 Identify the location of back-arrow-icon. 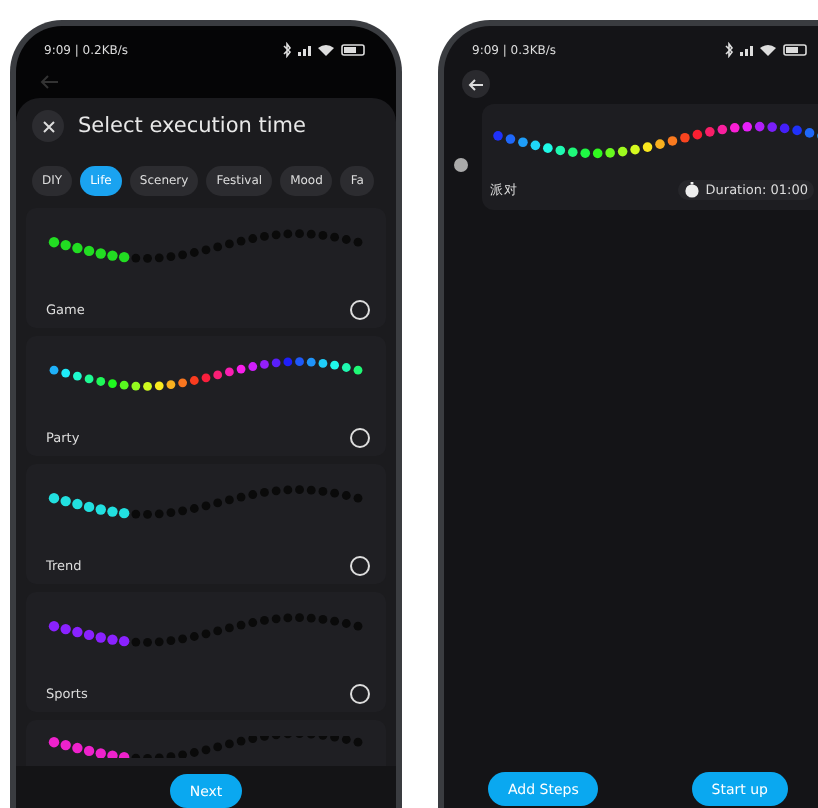
(476, 84).